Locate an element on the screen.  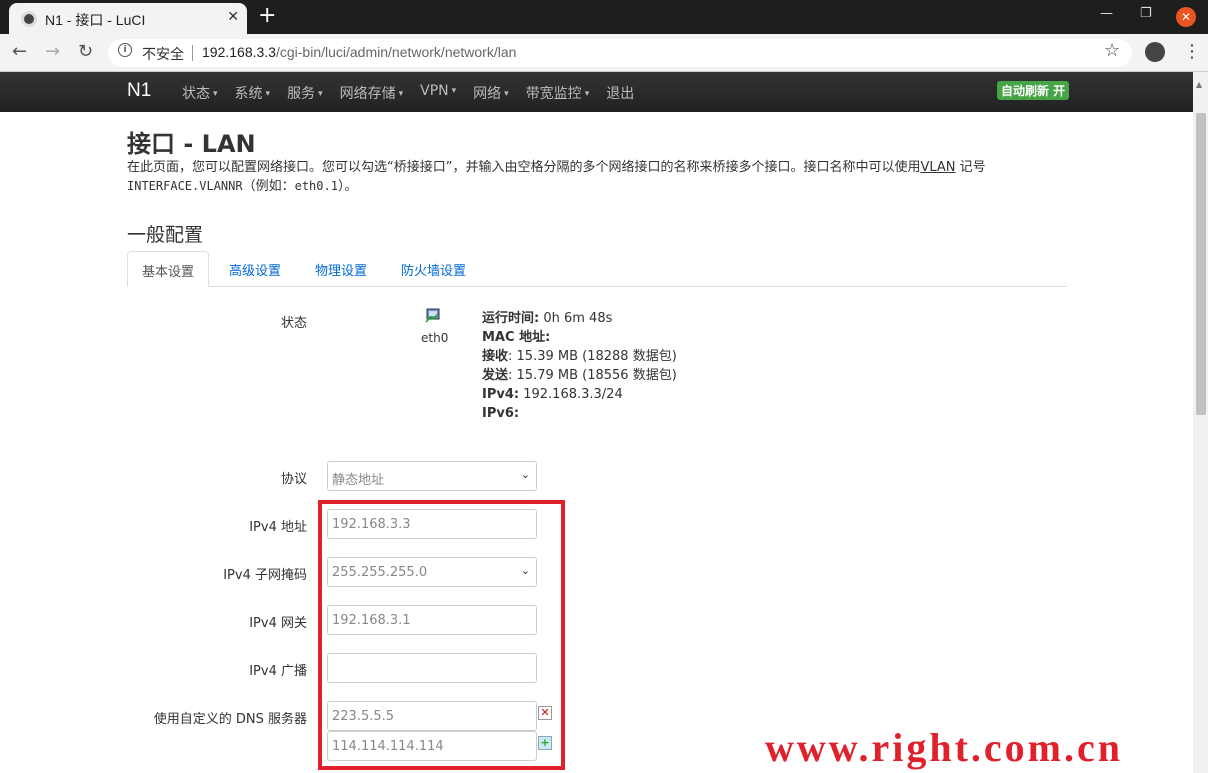
back-arrow-icon: ← is located at coordinates (19, 51).